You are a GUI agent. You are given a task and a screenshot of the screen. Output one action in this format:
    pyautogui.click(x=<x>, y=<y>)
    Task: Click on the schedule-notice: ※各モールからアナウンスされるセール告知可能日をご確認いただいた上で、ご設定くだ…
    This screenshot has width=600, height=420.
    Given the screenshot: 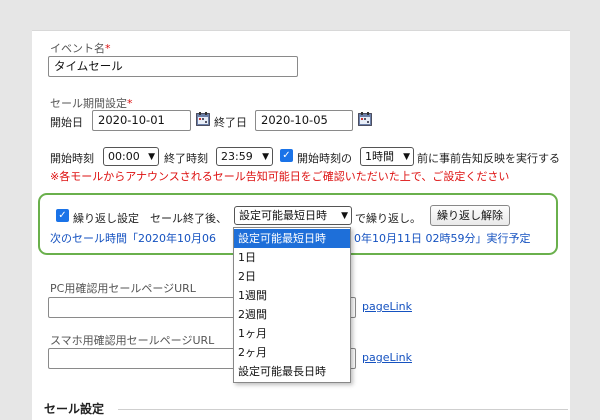 What is the action you would take?
    pyautogui.click(x=280, y=176)
    